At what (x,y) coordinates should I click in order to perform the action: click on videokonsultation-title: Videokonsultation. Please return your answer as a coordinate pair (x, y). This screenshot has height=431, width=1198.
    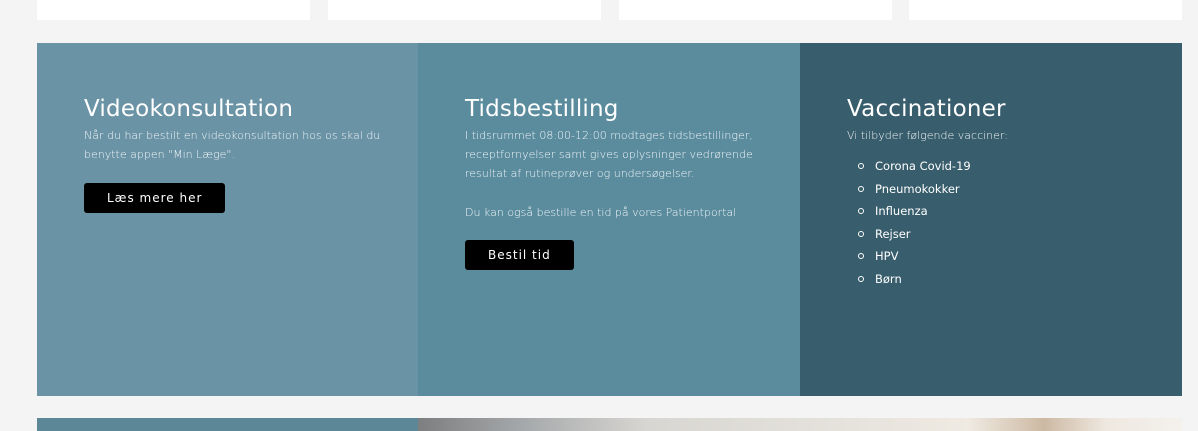
    Looking at the image, I should click on (189, 109).